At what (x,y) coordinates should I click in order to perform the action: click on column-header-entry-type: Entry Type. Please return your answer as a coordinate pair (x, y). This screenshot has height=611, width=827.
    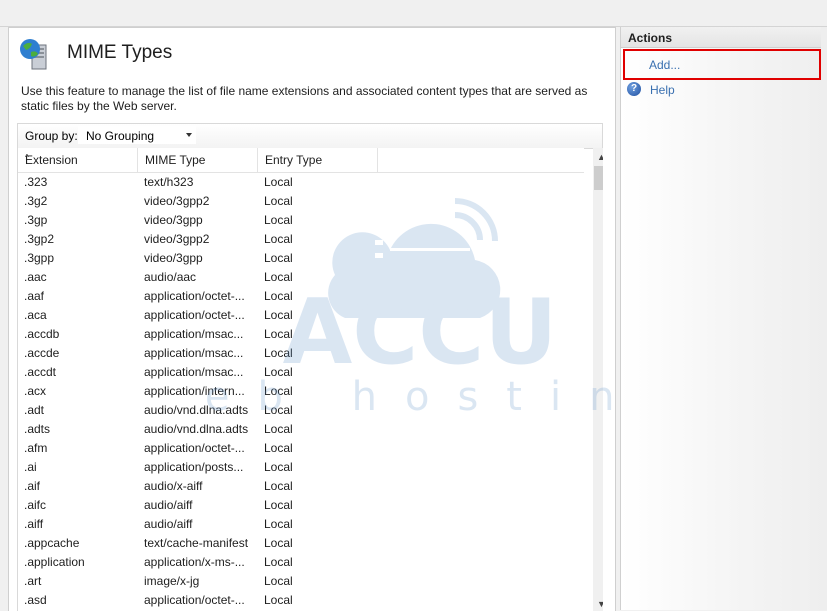
    Looking at the image, I should click on (318, 160).